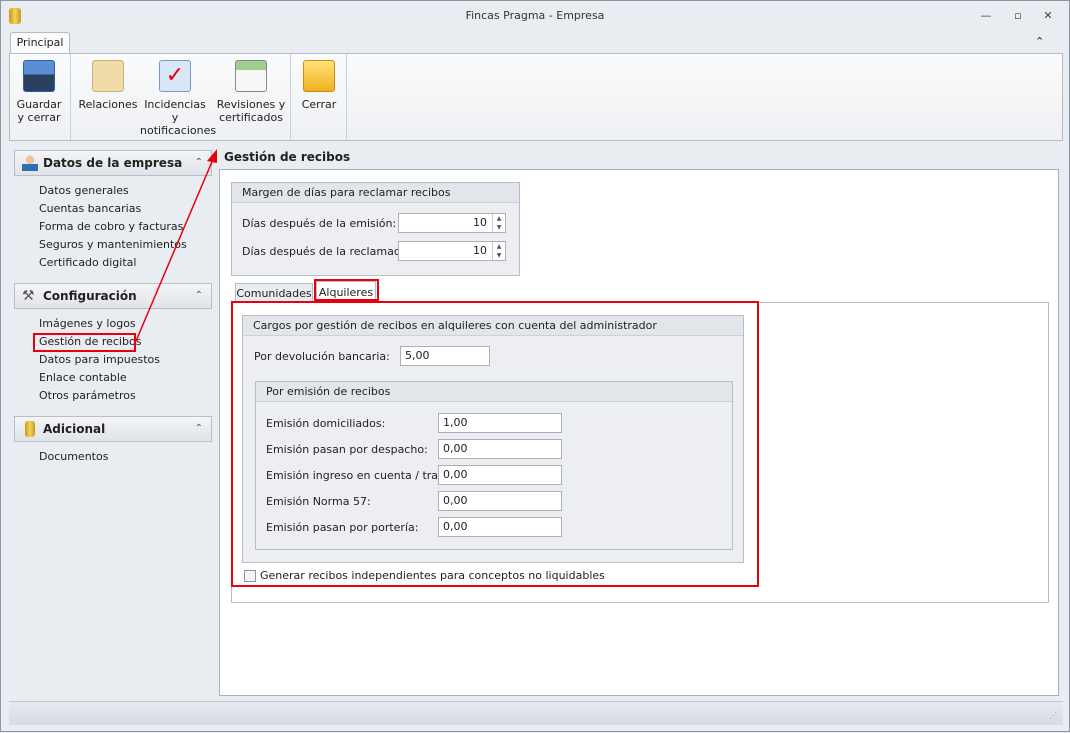 The width and height of the screenshot is (1070, 733). I want to click on resize-grip-icon: ⋰, so click(1053, 715).